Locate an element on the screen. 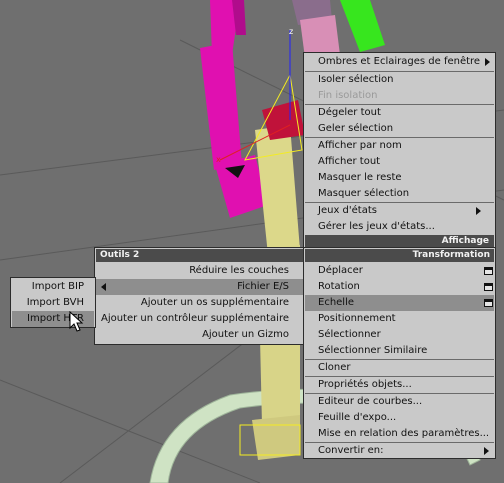 The image size is (504, 483). menu-item-select: Sélectionner is located at coordinates (399, 335).